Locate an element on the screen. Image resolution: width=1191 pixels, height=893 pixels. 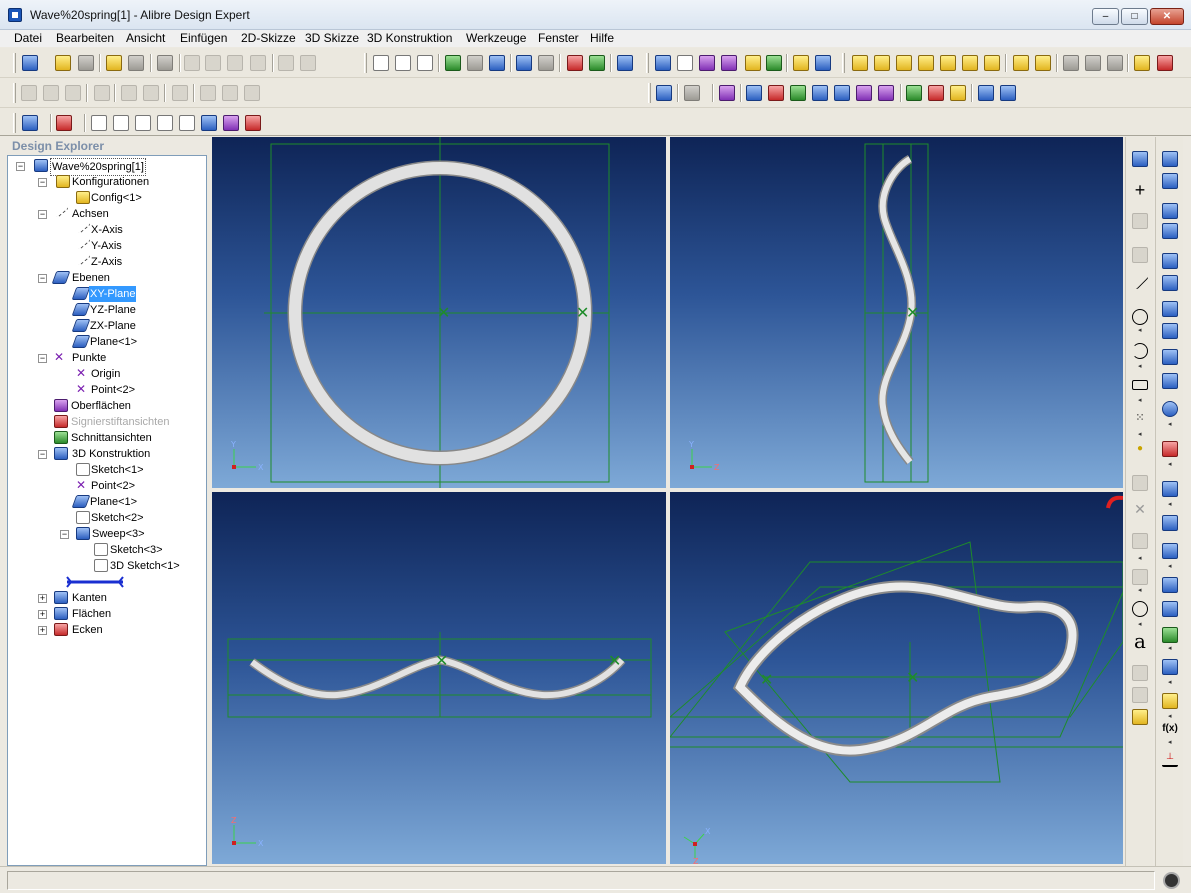
view-bottom-icon is located at coordinates (970, 63).